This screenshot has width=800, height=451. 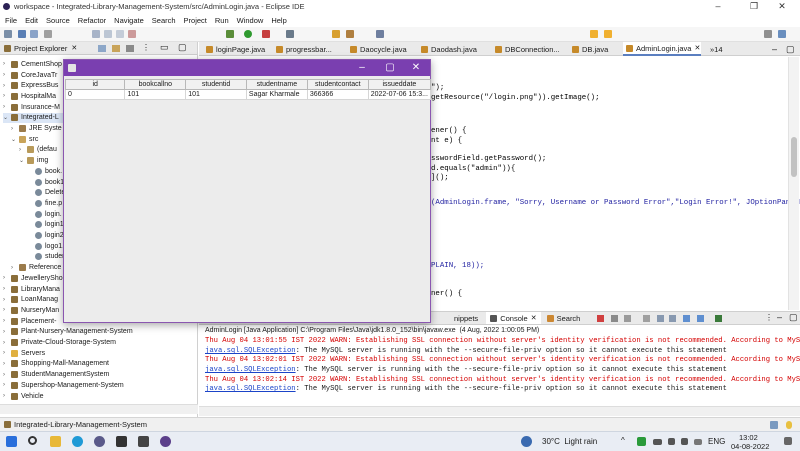 I want to click on print-icon, so click(x=48, y=34).